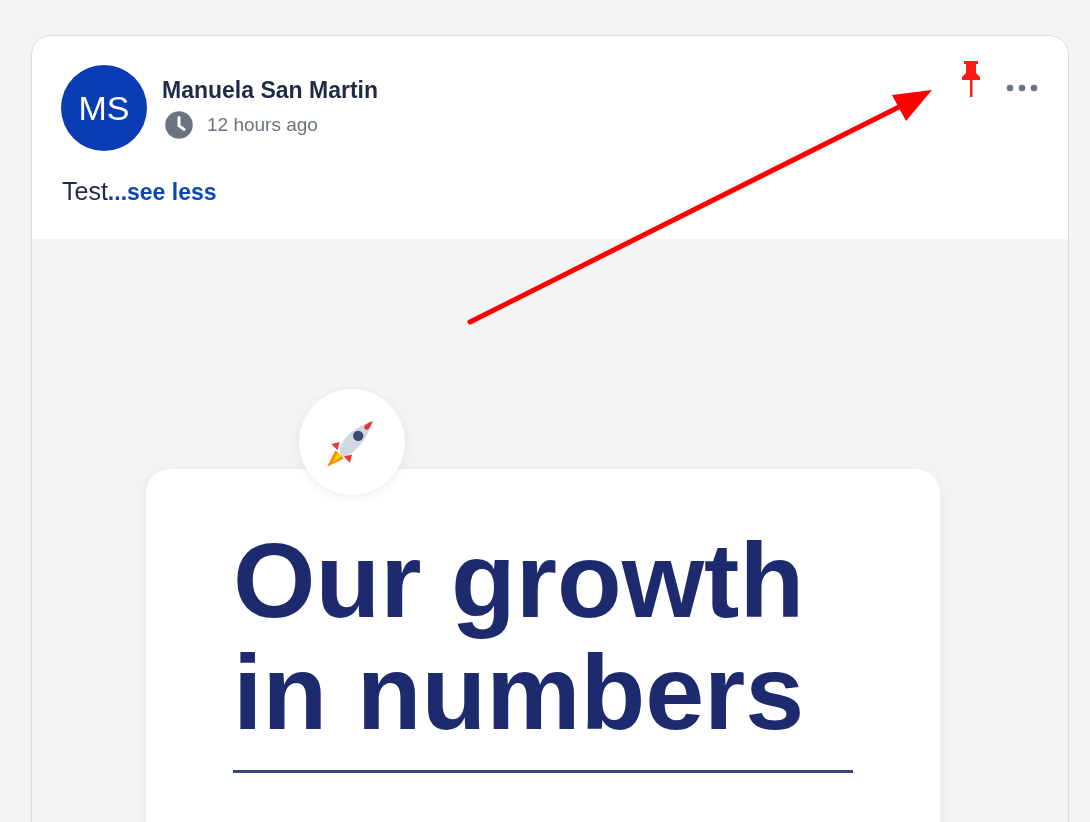  Describe the element at coordinates (179, 125) in the screenshot. I see `clock-icon` at that location.